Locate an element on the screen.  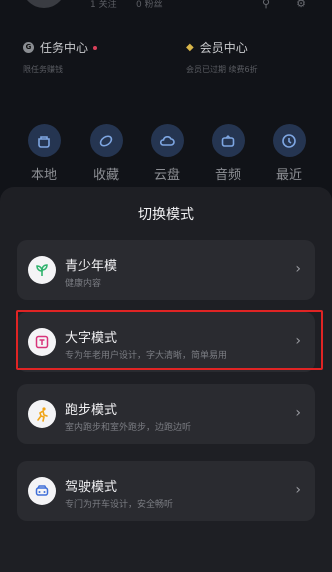
vip-center-card: ◆ 会员中心 会员已过期 续费6折 is located at coordinates (222, 57).